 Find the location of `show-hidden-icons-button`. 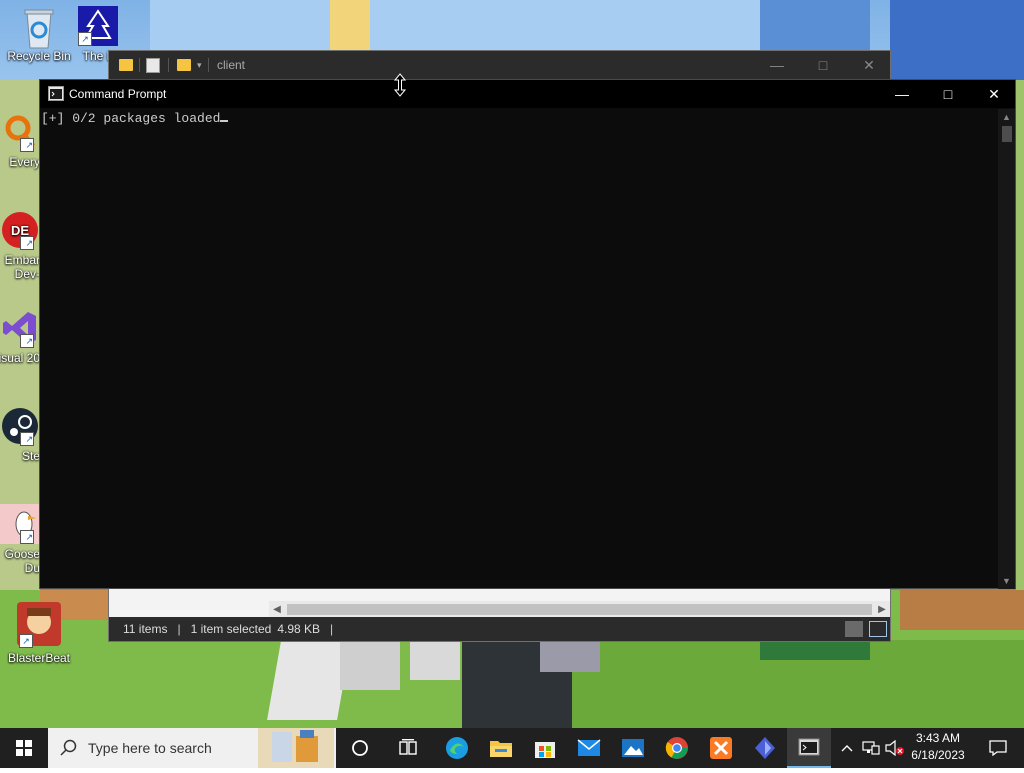

show-hidden-icons-button is located at coordinates (847, 748).